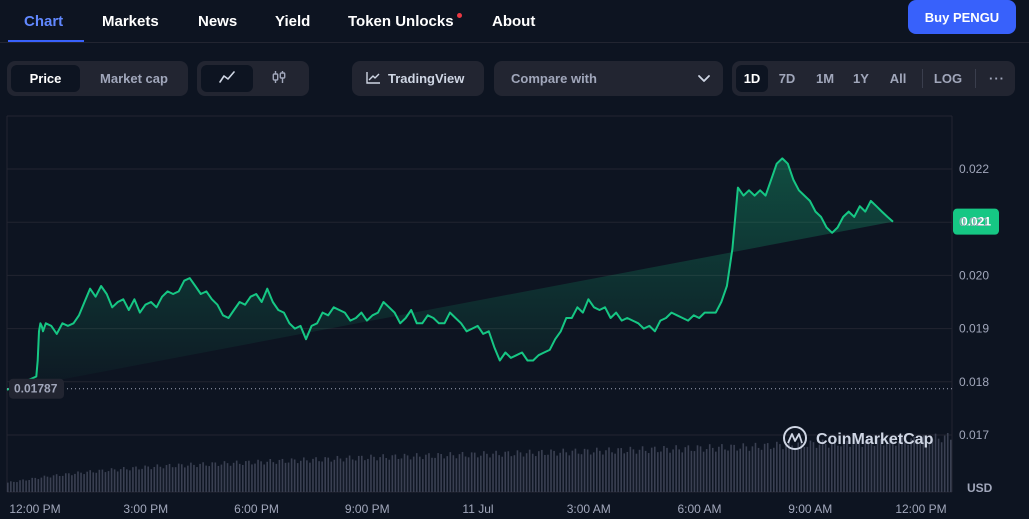  I want to click on x-tick-label: 11 Jul, so click(477, 509).